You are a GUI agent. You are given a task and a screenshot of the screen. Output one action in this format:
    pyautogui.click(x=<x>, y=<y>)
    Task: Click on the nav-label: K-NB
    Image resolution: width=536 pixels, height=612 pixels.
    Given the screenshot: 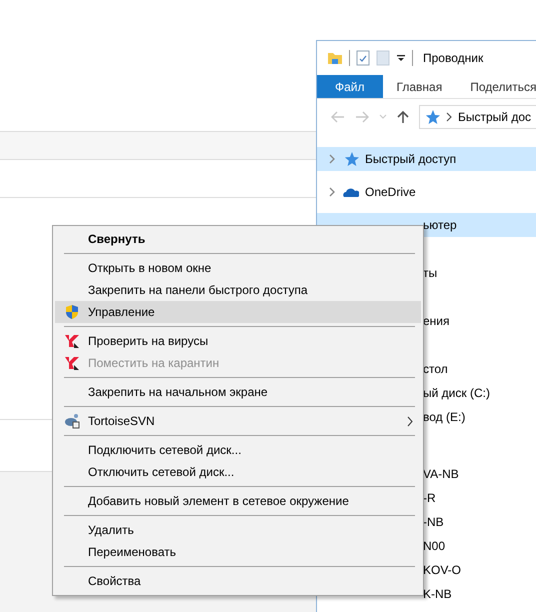 What is the action you would take?
    pyautogui.click(x=437, y=594)
    